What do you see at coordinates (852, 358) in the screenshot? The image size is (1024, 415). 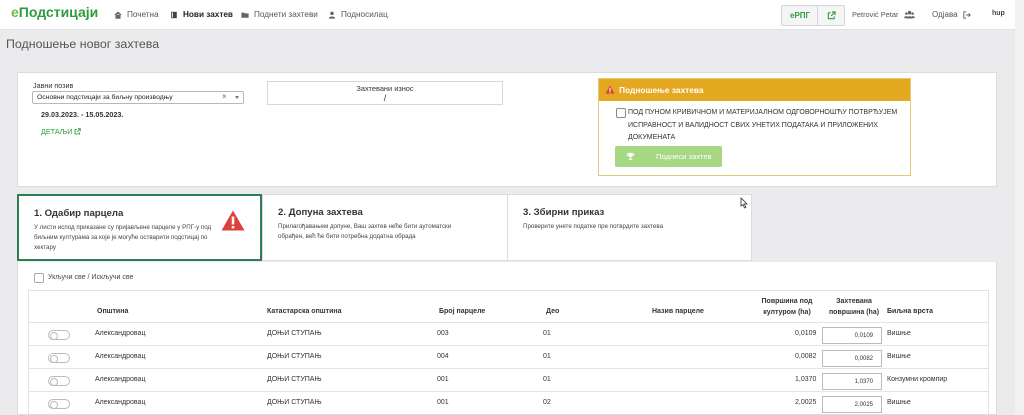 I see `requested-area-input: 0,0082` at bounding box center [852, 358].